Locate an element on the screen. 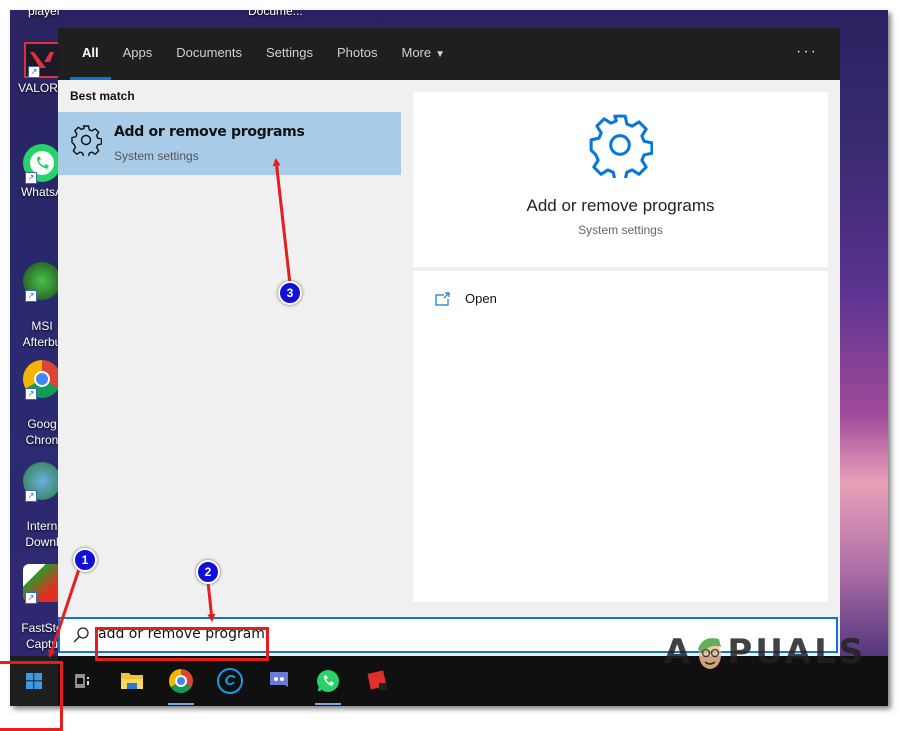 This screenshot has height=731, width=899. watermark-text: PUALS is located at coordinates (797, 652).